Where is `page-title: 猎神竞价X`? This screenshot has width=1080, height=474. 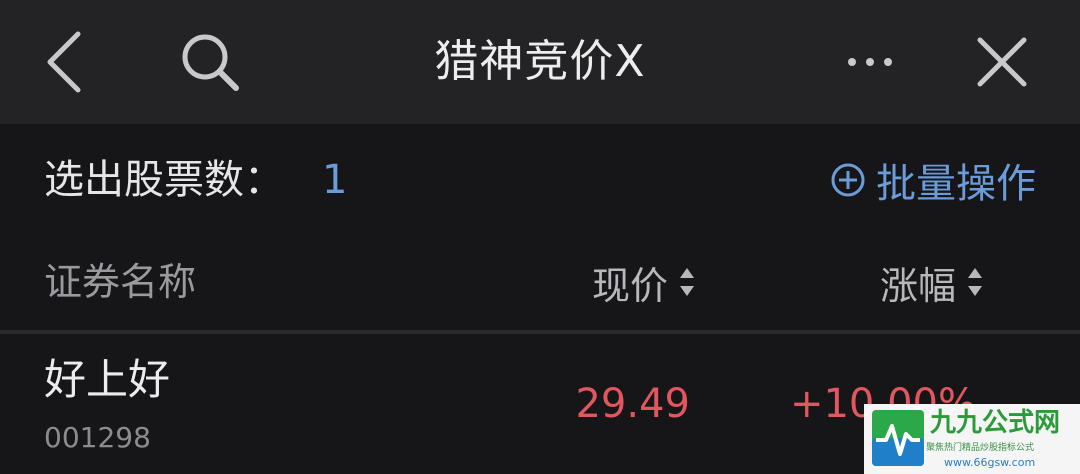 page-title: 猎神竞价X is located at coordinates (540, 61).